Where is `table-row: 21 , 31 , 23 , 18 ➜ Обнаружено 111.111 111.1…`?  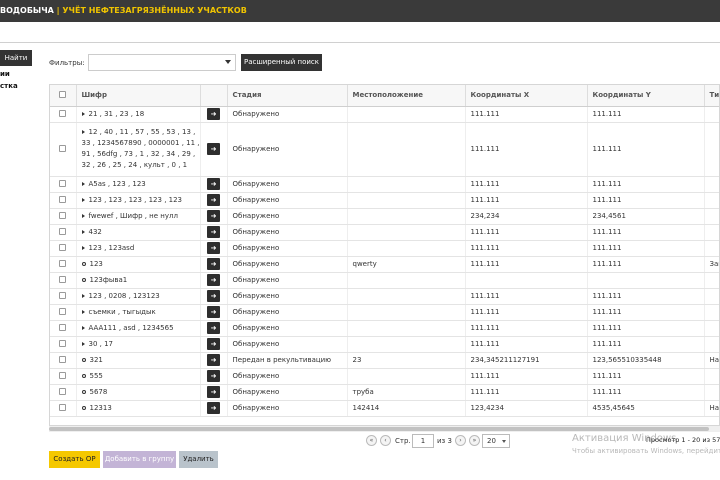
table-row: 21 , 31 , 23 , 18 ➜ Обнаружено 111.111 111.1… is located at coordinates (384, 114).